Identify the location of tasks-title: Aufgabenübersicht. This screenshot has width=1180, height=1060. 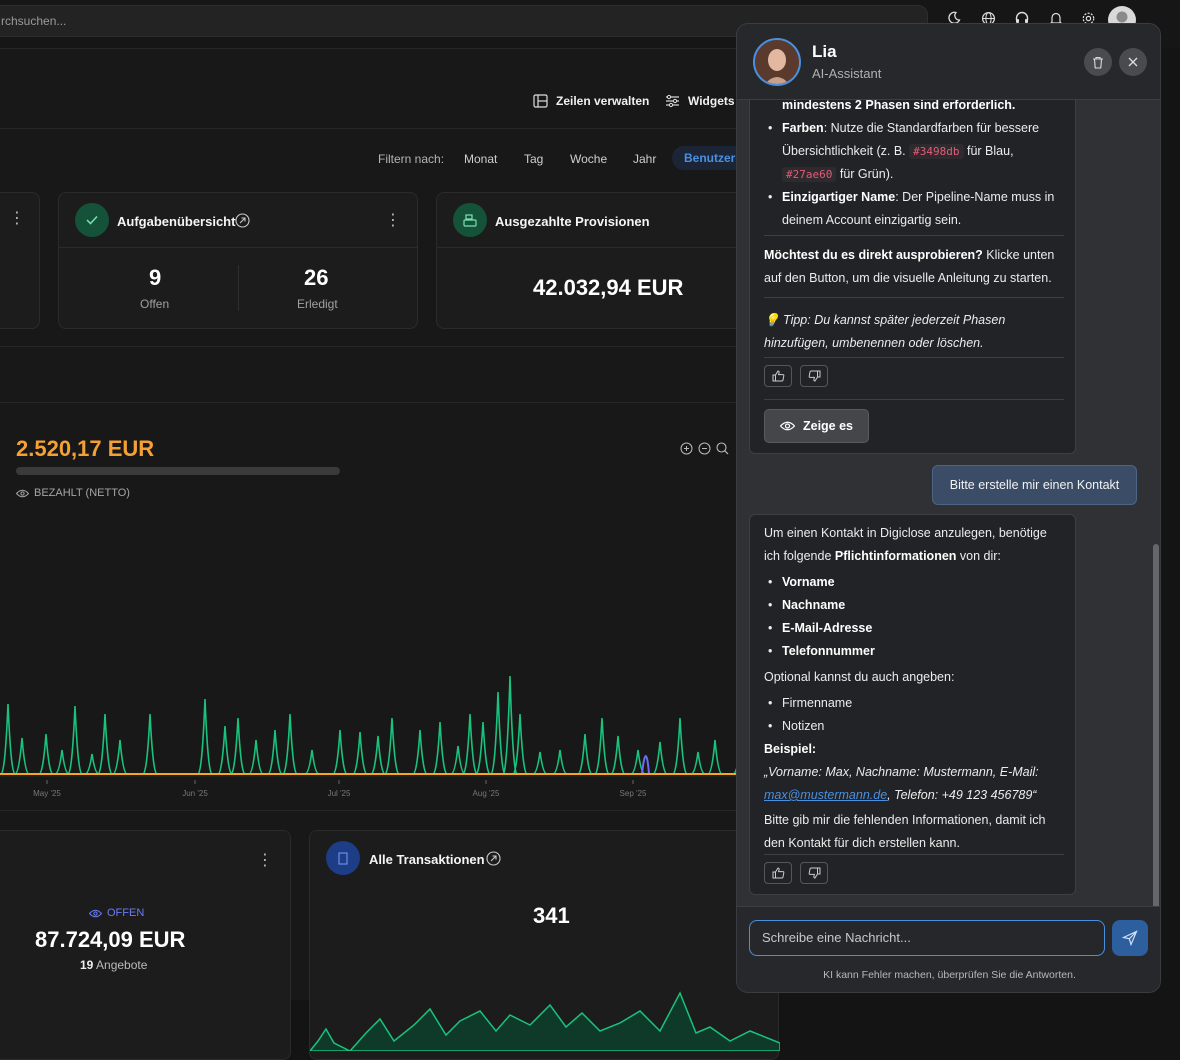
(176, 221).